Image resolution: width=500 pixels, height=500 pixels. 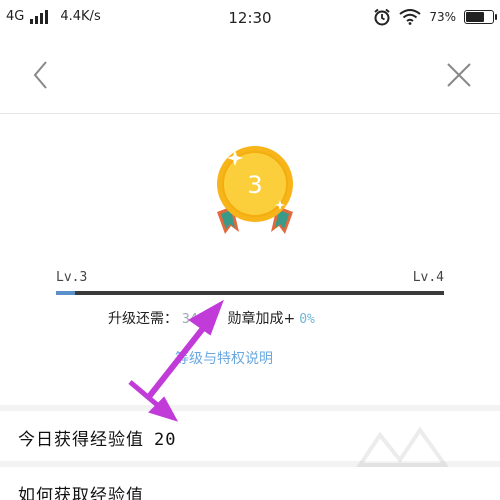 I want to click on level-progress-bar, so click(x=250, y=293).